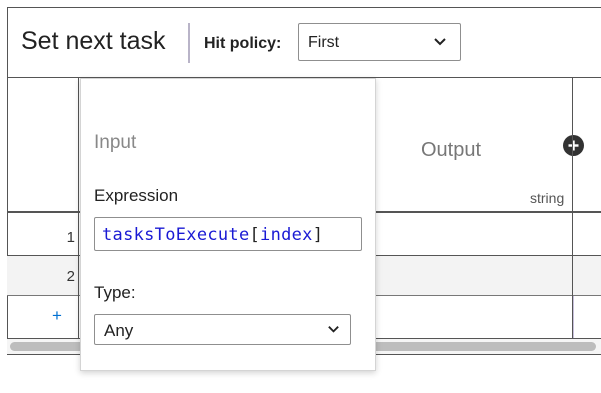 The width and height of the screenshot is (601, 393). Describe the element at coordinates (213, 235) in the screenshot. I see `expression-value: tasksToExecute[index]` at that location.